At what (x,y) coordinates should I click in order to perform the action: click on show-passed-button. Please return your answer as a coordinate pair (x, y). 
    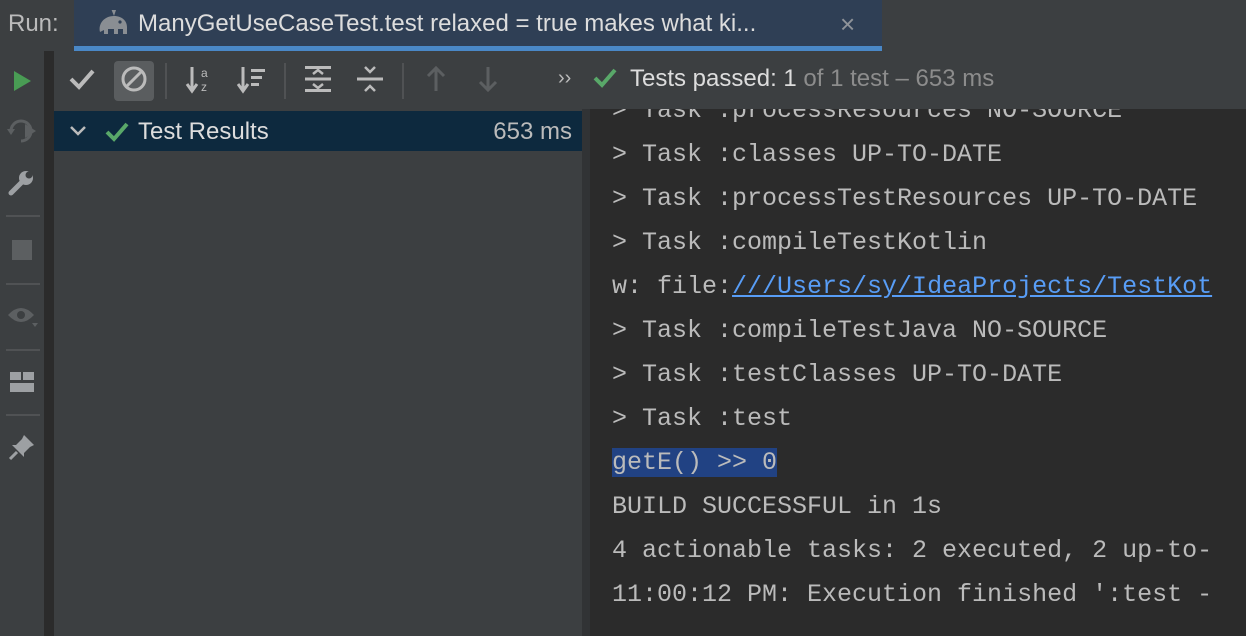
    Looking at the image, I should click on (82, 81).